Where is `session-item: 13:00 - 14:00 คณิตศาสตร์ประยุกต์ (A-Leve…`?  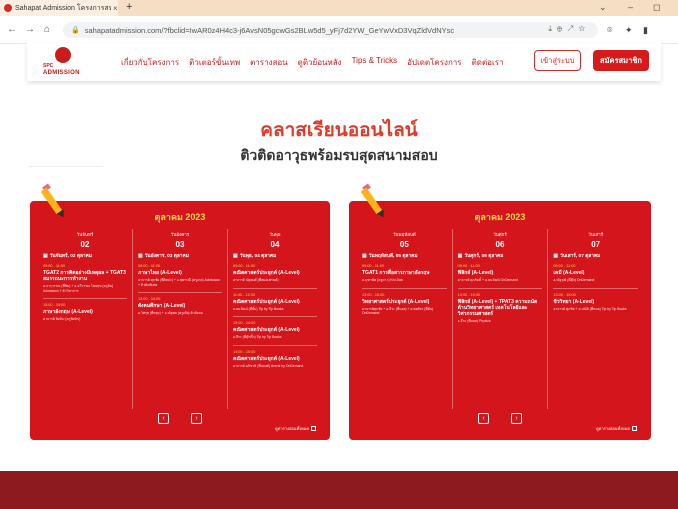 session-item: 13:00 - 14:00 คณิตศาสตร์ประยุกต์ (A-Leve… is located at coordinates (275, 331).